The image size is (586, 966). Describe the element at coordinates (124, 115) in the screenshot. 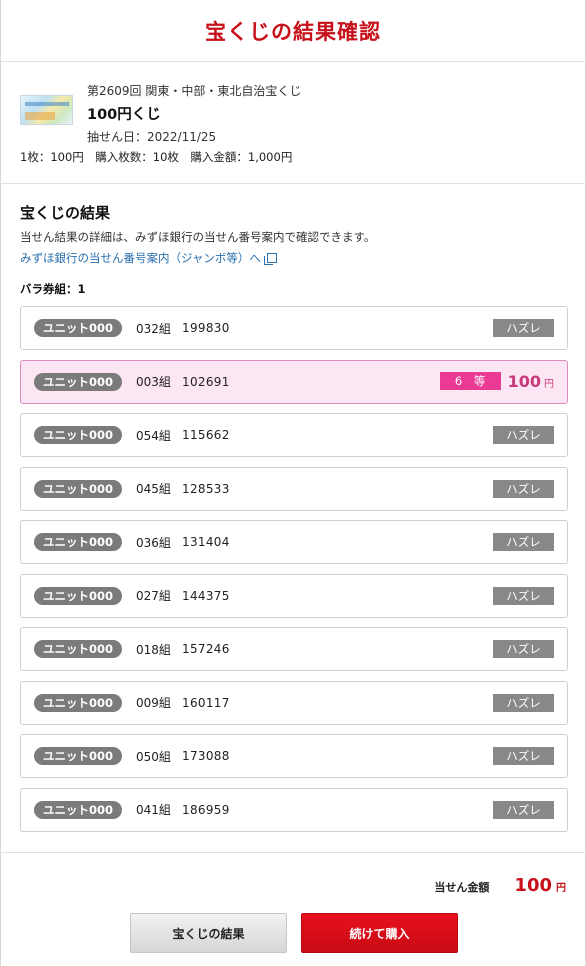

I see `lottery-name: 100円くじ` at that location.